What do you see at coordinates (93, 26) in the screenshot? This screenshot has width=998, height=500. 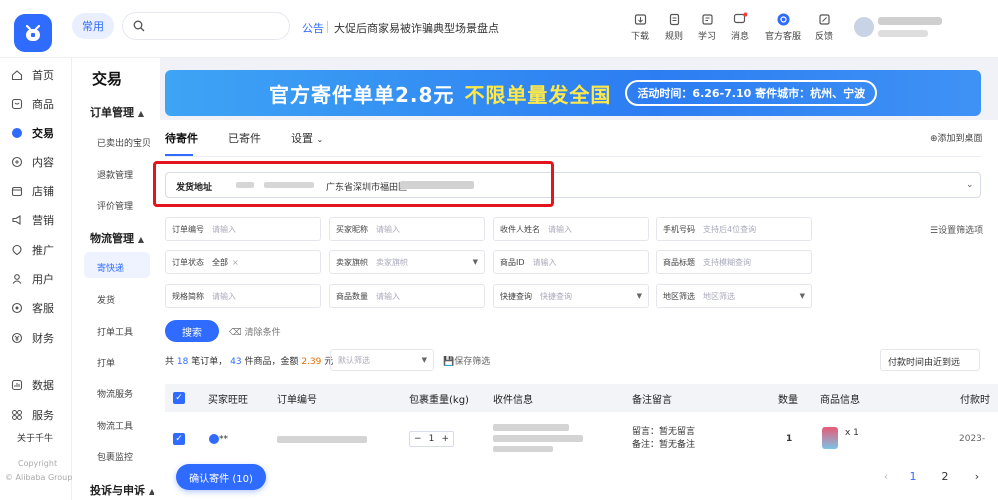 I see `common-pill-button: 常用` at bounding box center [93, 26].